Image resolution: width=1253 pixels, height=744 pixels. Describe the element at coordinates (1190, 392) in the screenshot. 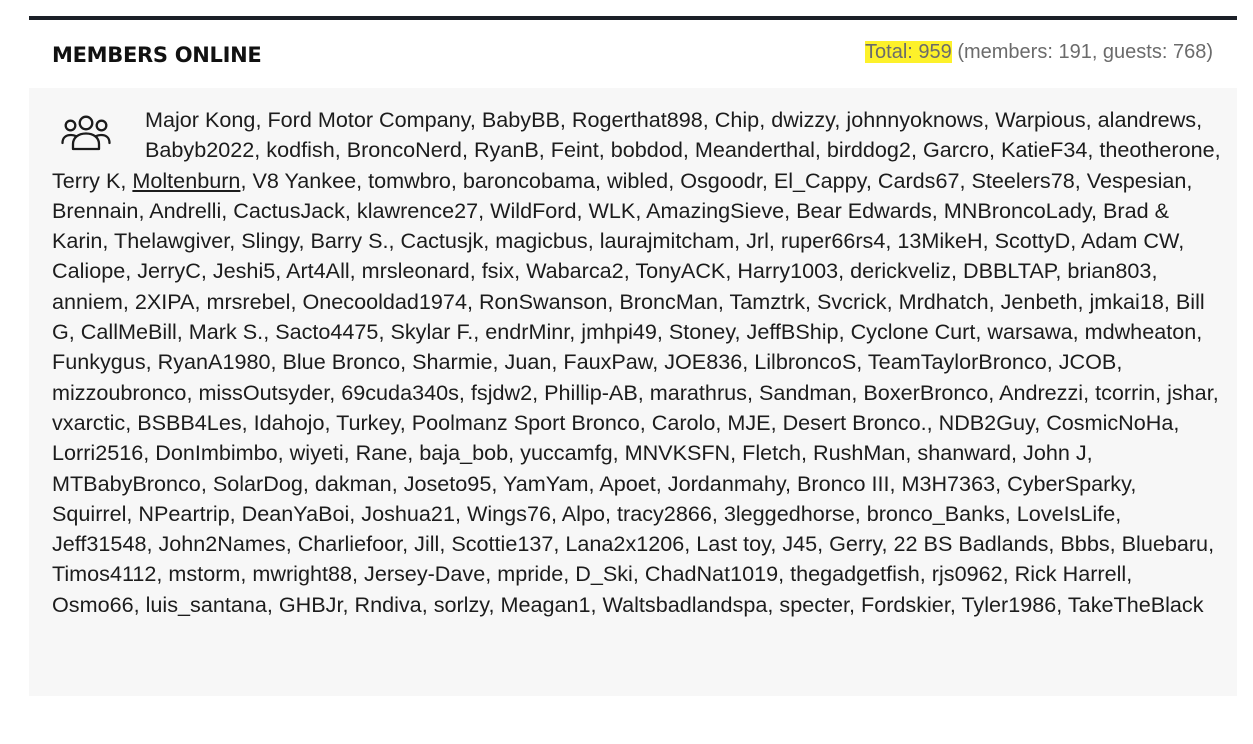

I see `member-link: jshar` at that location.